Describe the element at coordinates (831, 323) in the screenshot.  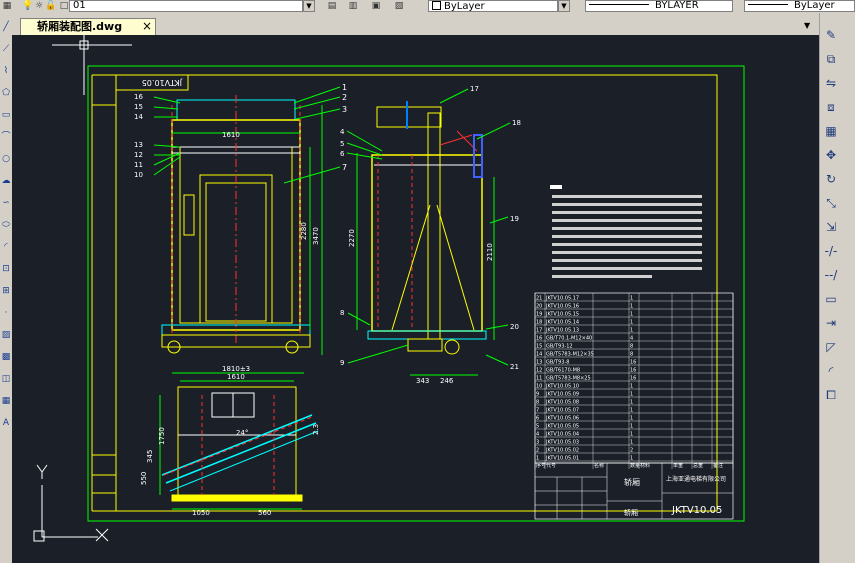
I see `join-icon: ⇥` at that location.